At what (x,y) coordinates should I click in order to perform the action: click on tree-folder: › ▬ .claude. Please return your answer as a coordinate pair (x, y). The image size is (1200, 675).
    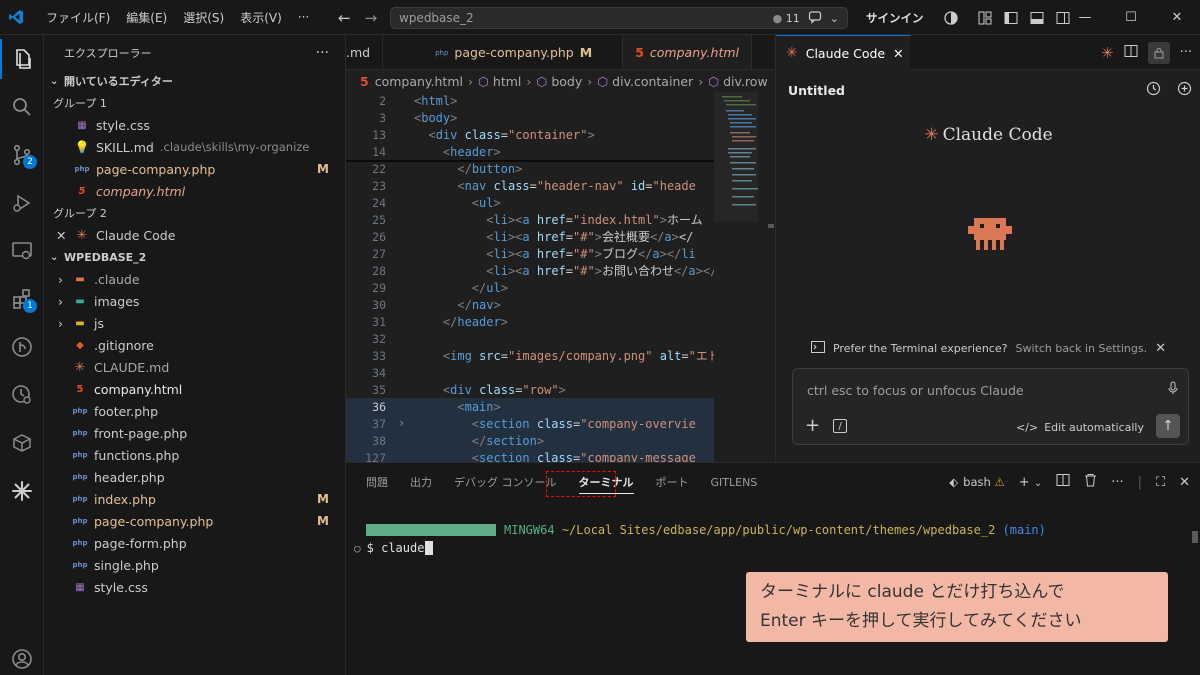
    Looking at the image, I should click on (194, 279).